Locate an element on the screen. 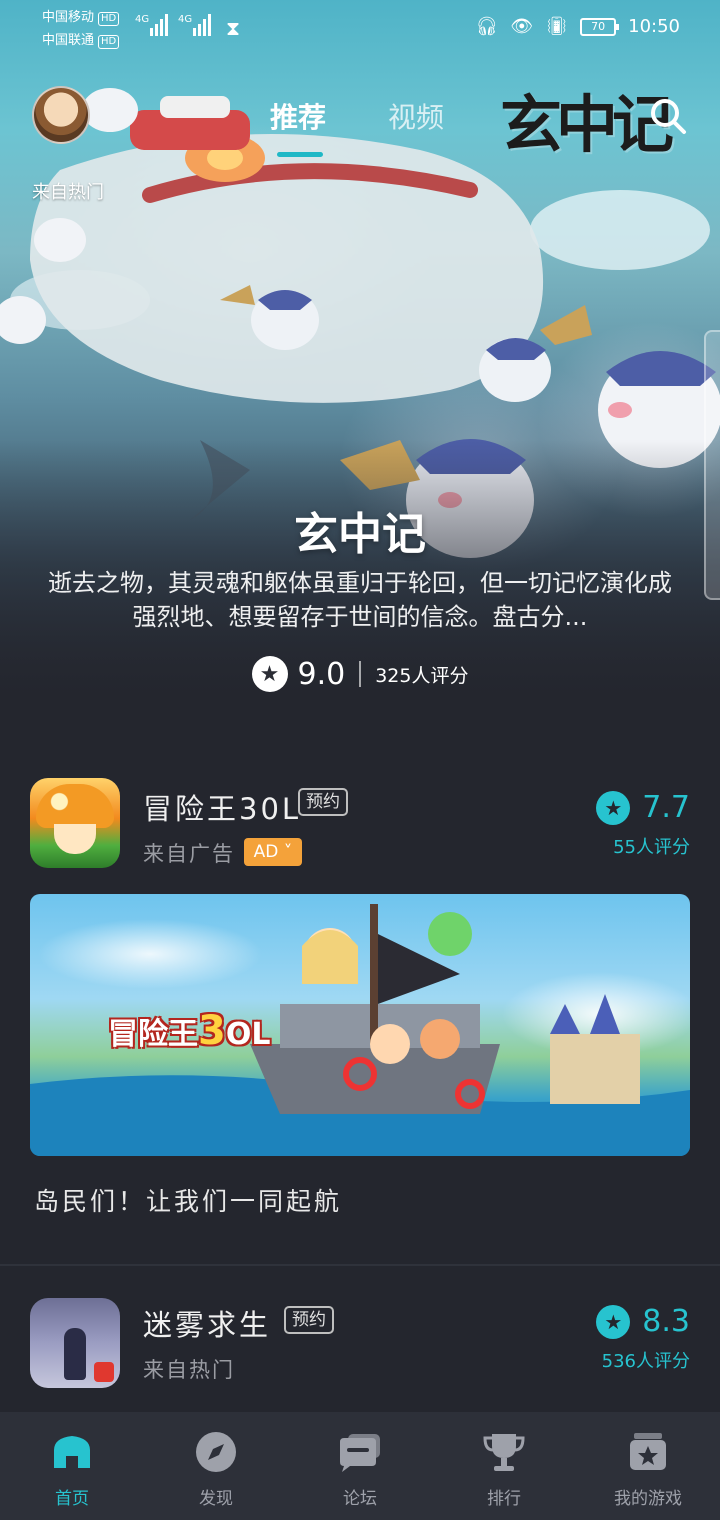  nav-label: 排行 is located at coordinates (504, 1499).